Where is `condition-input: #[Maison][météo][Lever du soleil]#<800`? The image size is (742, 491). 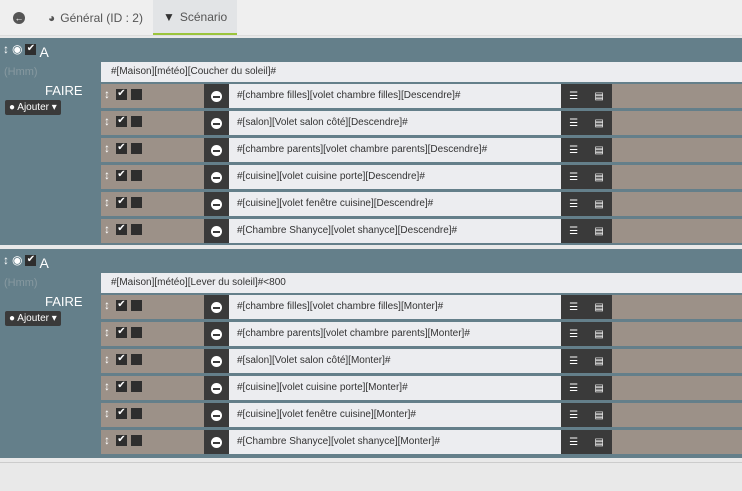 condition-input: #[Maison][météo][Lever du soleil]#<800 is located at coordinates (421, 283).